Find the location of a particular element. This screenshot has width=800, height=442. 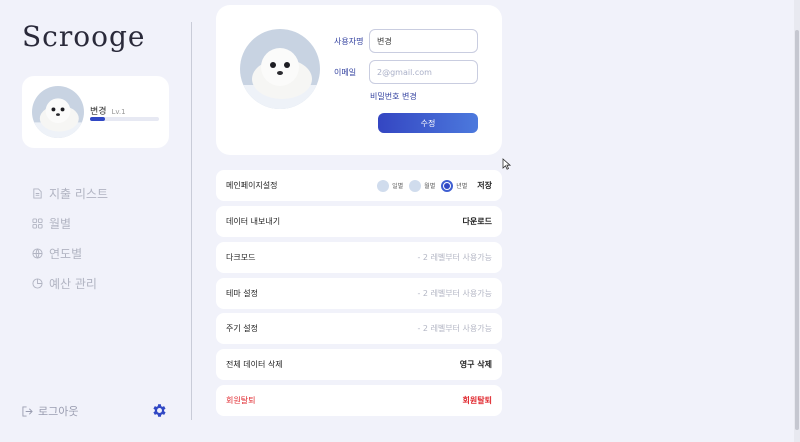

sidebar-item-yearly: 연도별 is located at coordinates (70, 253).